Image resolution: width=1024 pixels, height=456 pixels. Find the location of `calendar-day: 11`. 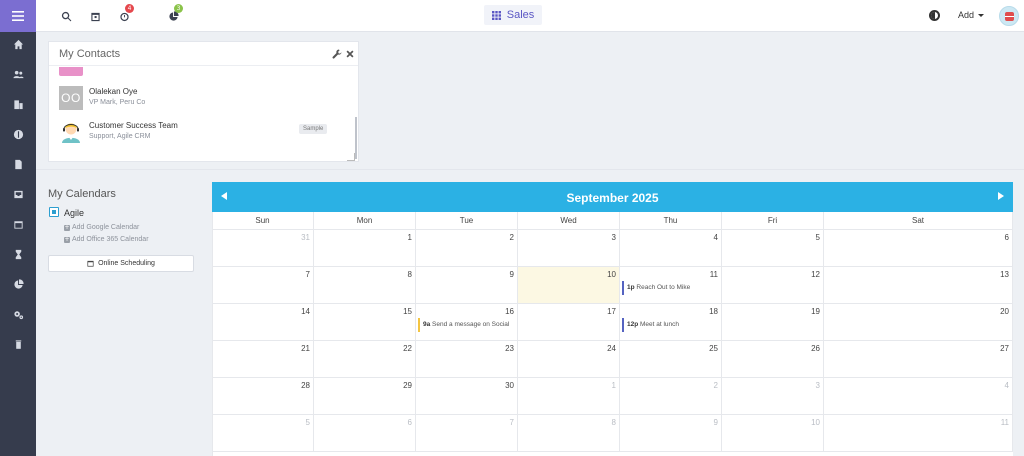

calendar-day: 11 is located at coordinates (918, 433).